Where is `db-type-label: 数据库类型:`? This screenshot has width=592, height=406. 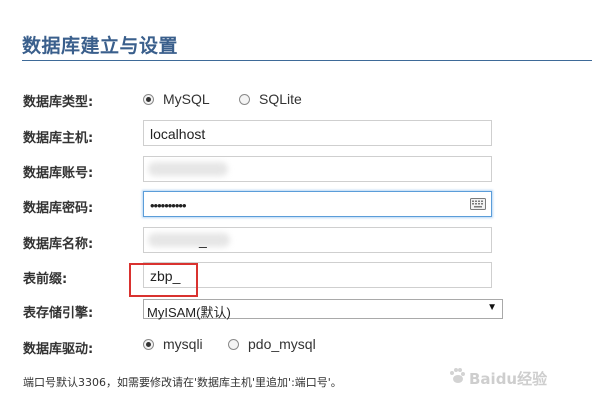
db-type-label: 数据库类型: is located at coordinates (58, 102).